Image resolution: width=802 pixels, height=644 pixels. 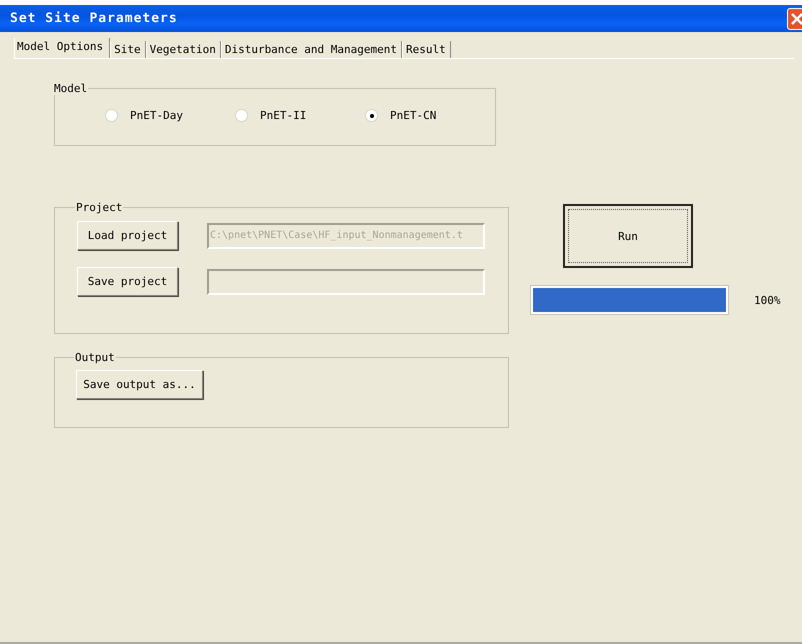 What do you see at coordinates (128, 49) in the screenshot?
I see `tab: Site` at bounding box center [128, 49].